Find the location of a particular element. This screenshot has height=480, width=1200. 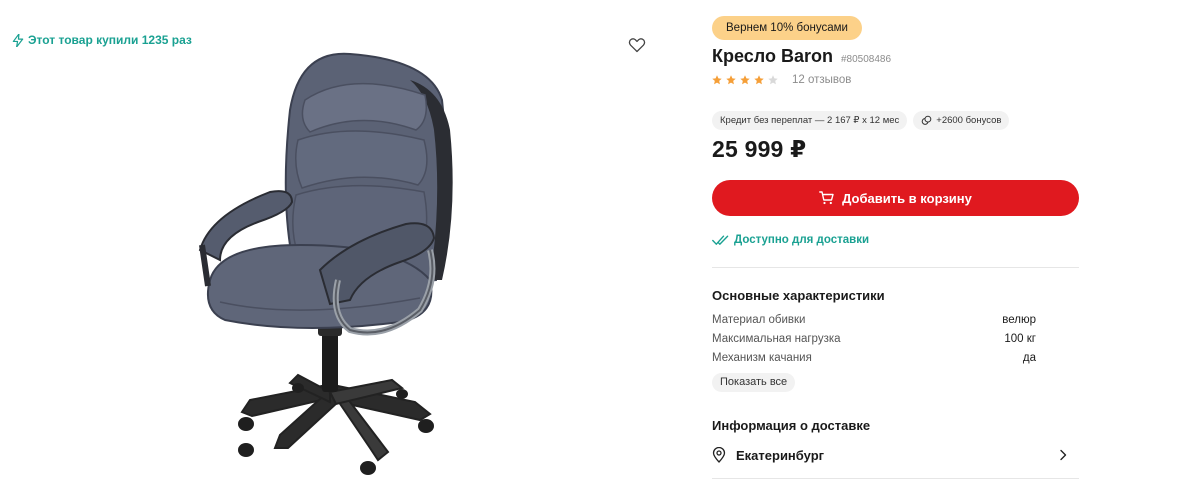

reviews-link: 12 отзывов is located at coordinates (821, 80).